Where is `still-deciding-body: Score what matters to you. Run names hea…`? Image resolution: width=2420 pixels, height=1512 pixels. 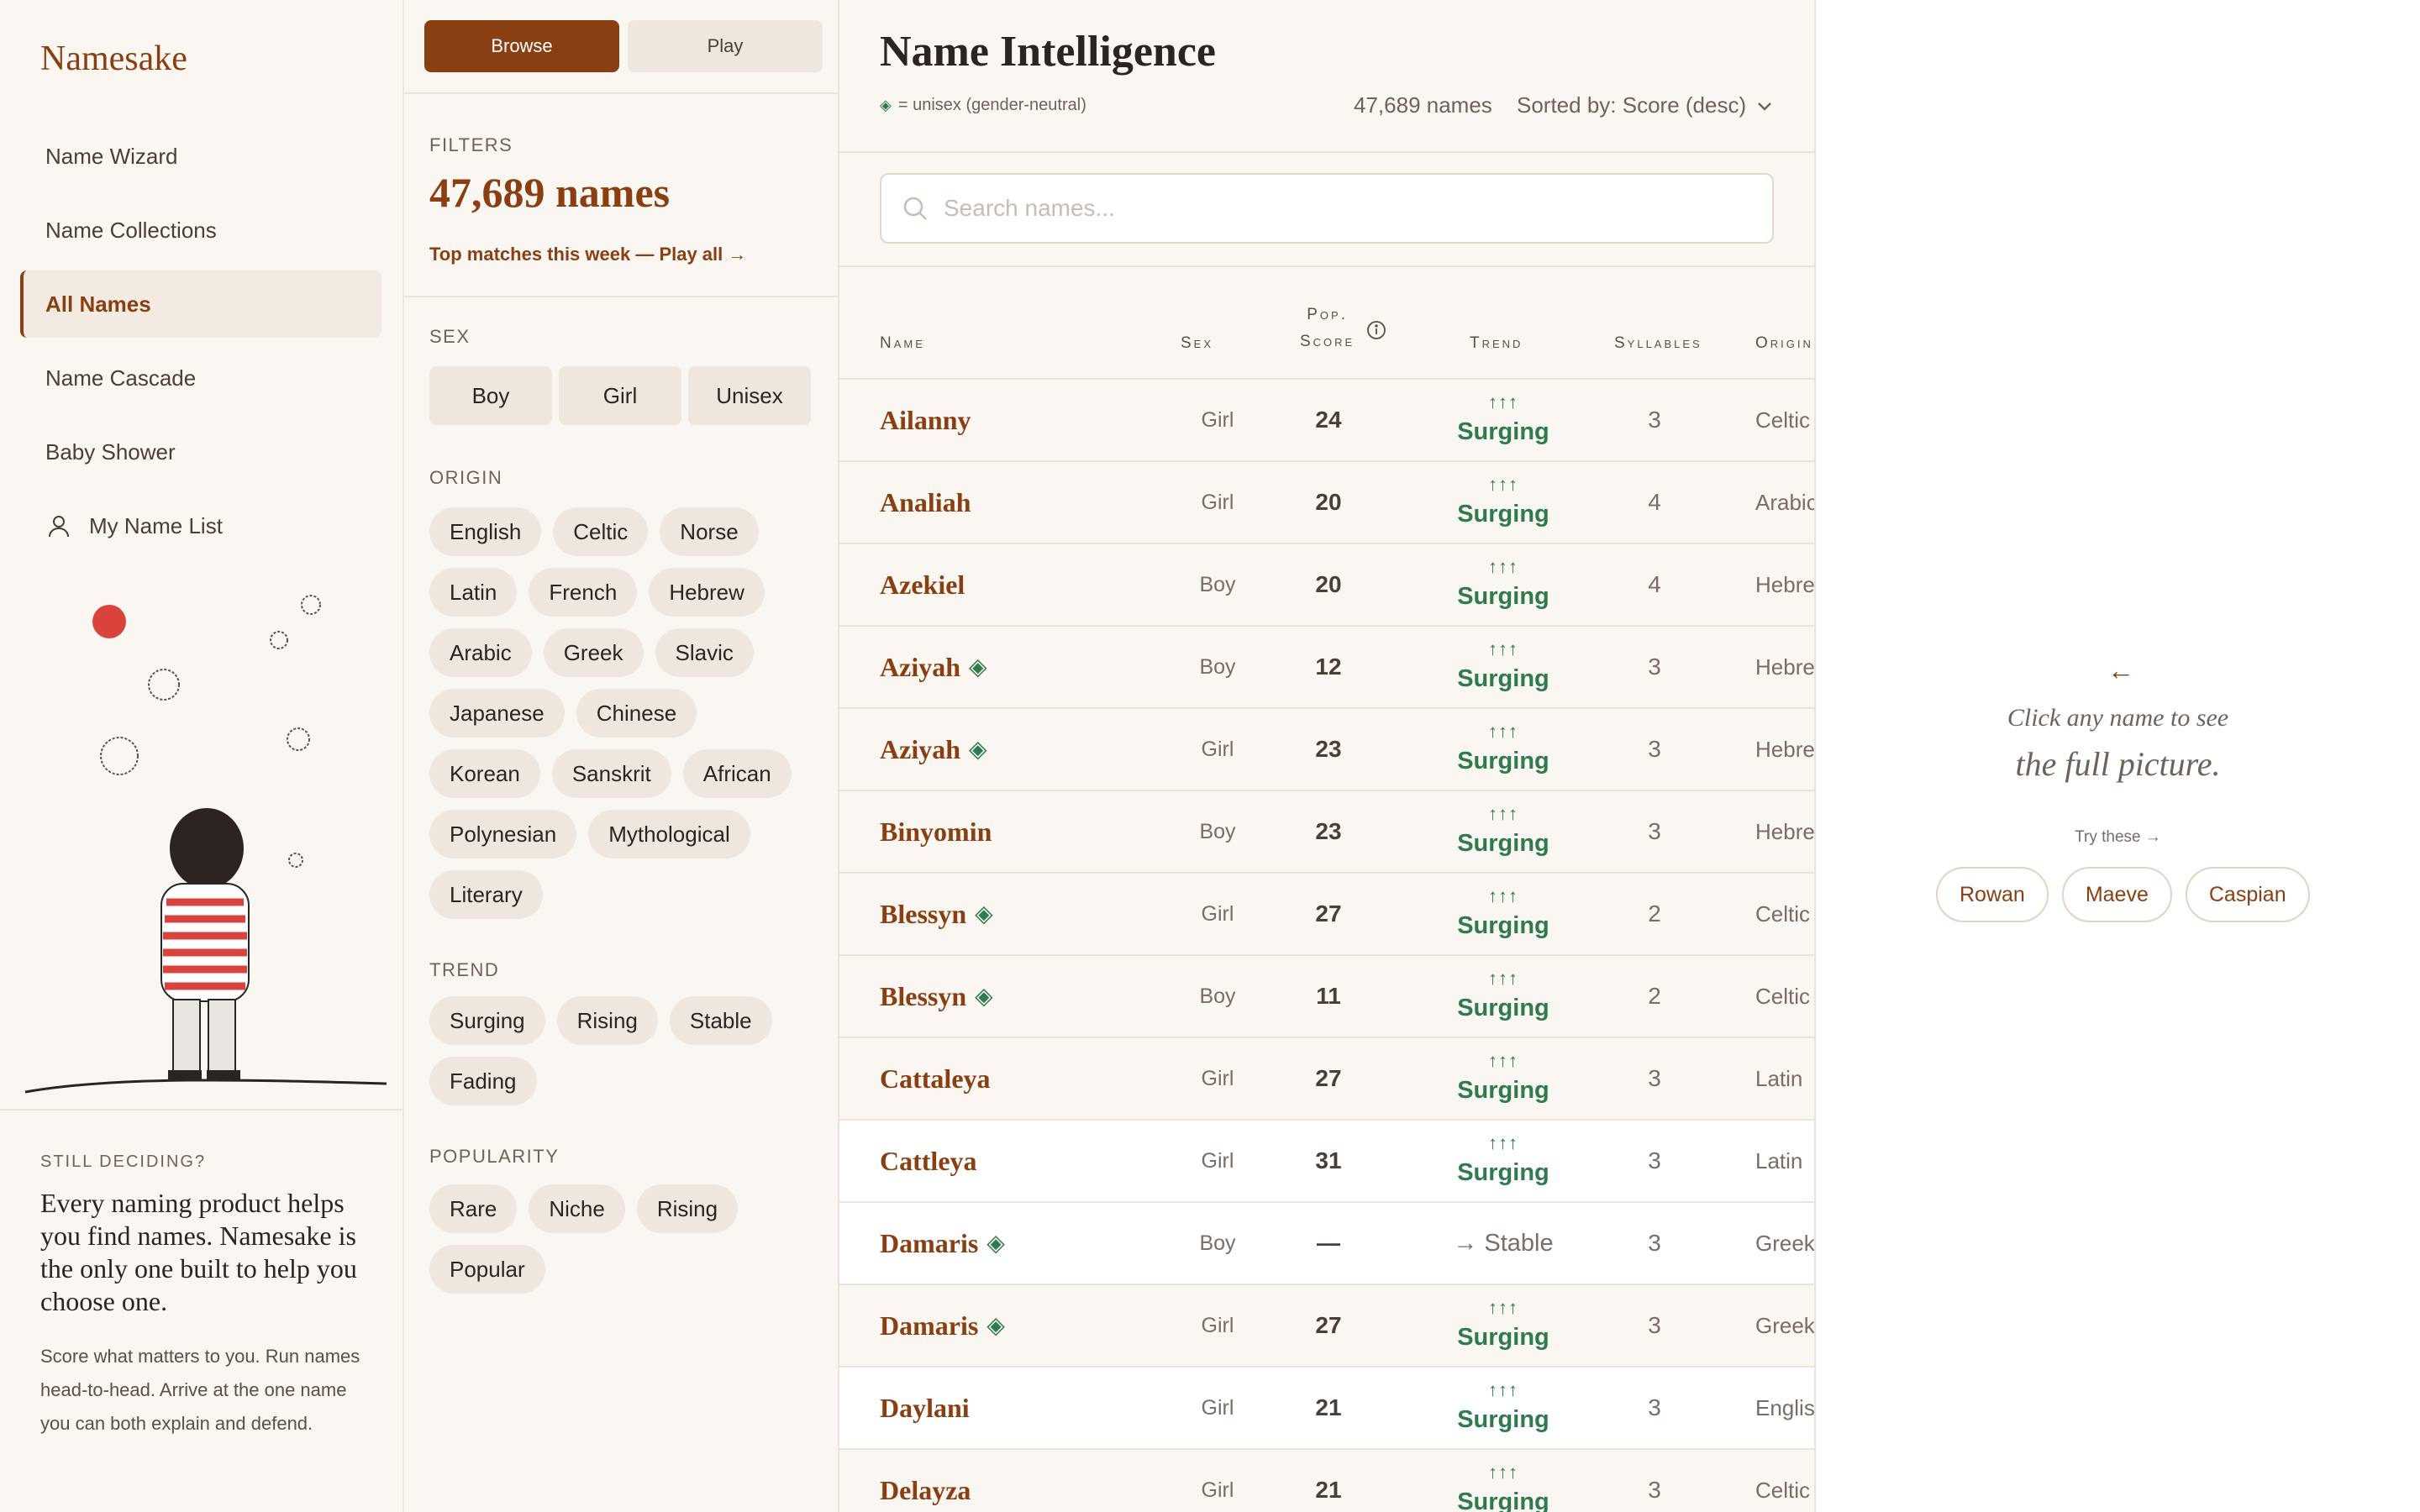
still-deciding-body: Score what matters to you. Run names hea… is located at coordinates (200, 1390).